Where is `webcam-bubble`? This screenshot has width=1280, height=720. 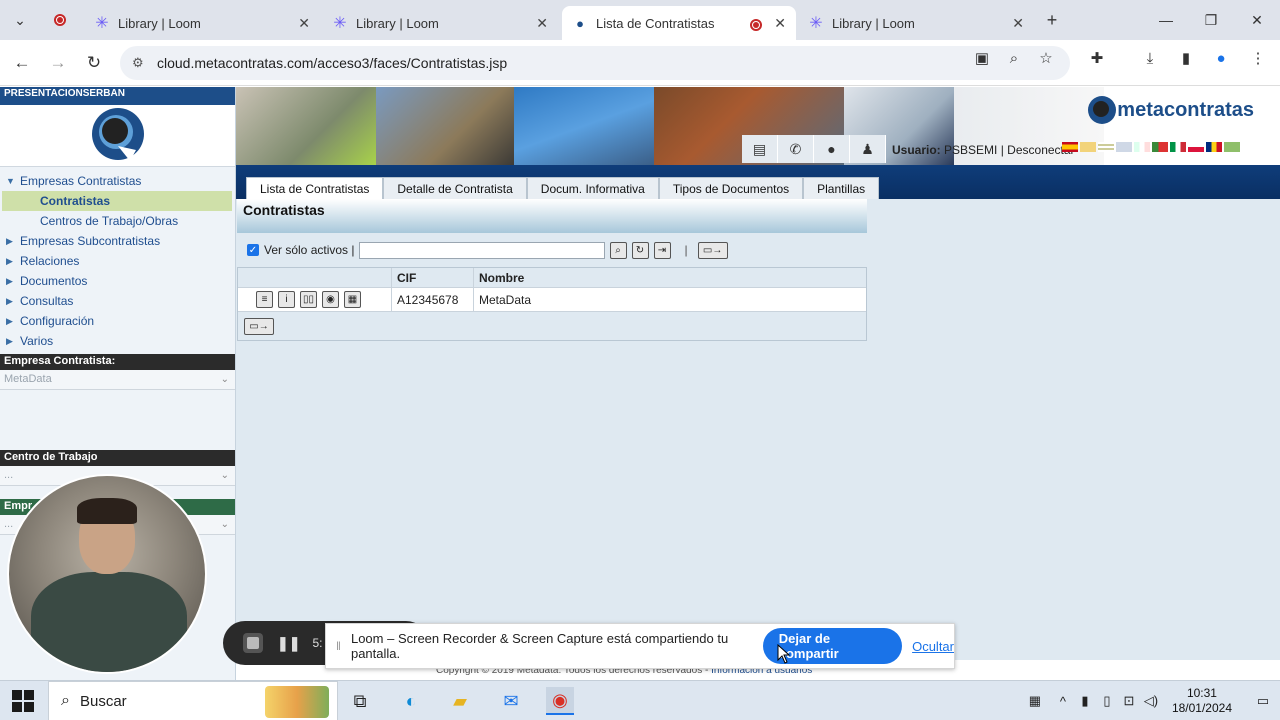
webcam-bubble is located at coordinates (107, 574).